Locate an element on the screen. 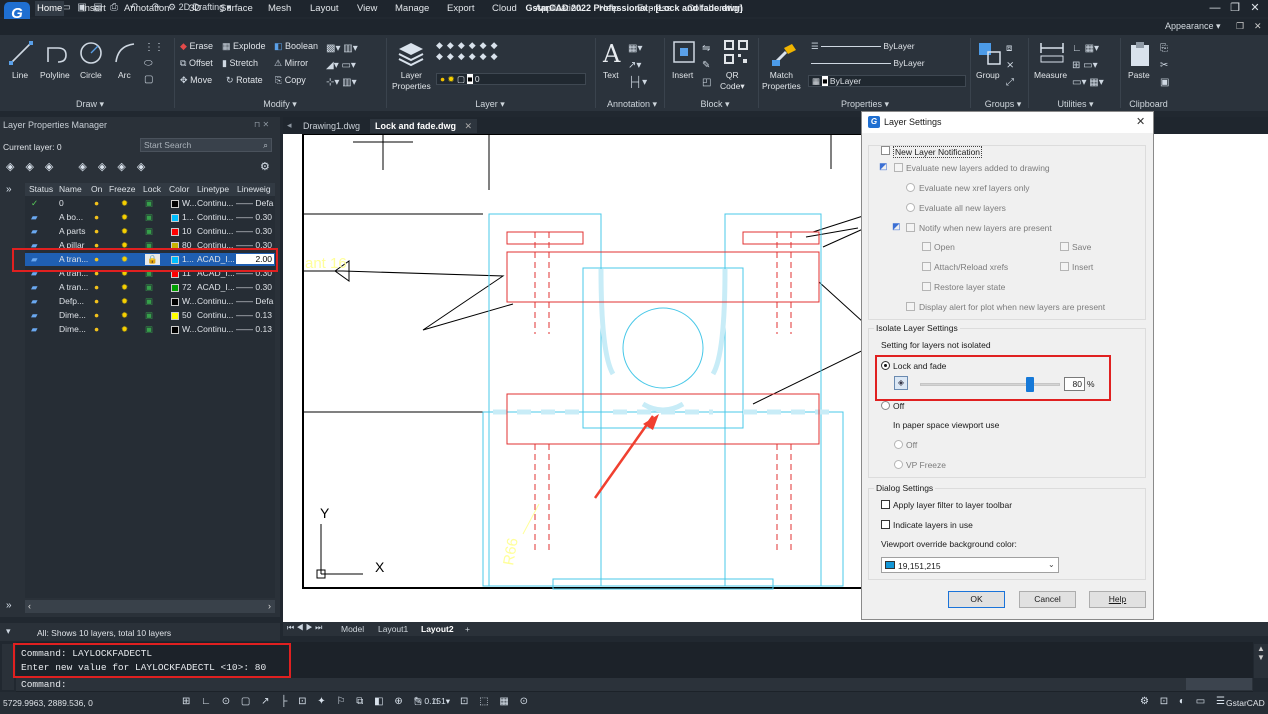  save-checkbox is located at coordinates (1064, 246).